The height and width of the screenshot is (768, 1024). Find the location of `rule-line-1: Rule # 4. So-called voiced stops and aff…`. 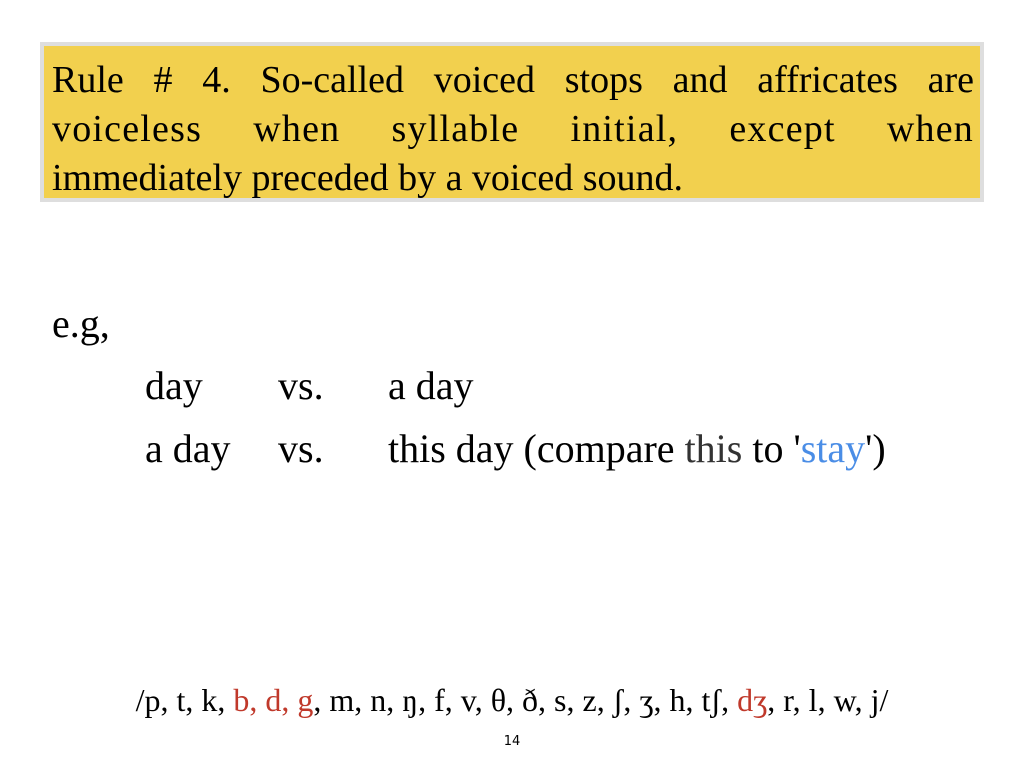

rule-line-1: Rule # 4. So-called voiced stops and aff… is located at coordinates (513, 80).